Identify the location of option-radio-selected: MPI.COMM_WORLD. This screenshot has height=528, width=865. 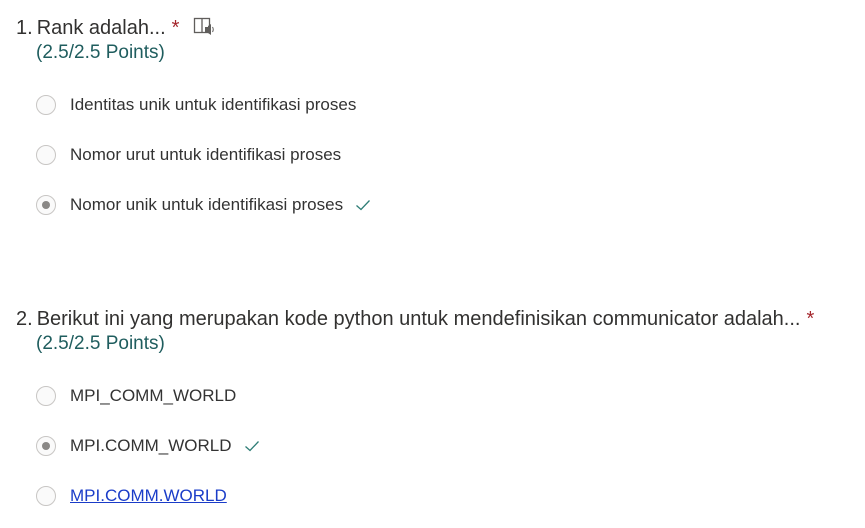
(148, 446).